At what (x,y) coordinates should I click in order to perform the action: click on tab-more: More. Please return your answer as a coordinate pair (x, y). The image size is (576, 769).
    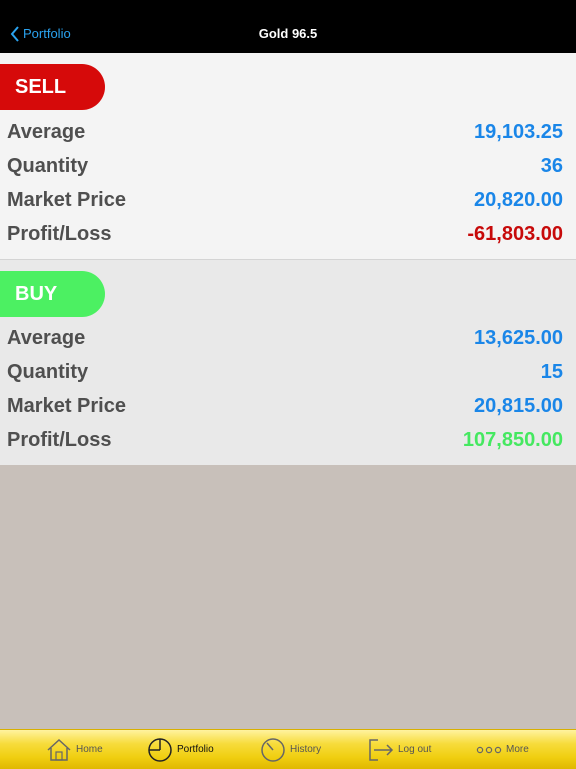
    Looking at the image, I should click on (502, 749).